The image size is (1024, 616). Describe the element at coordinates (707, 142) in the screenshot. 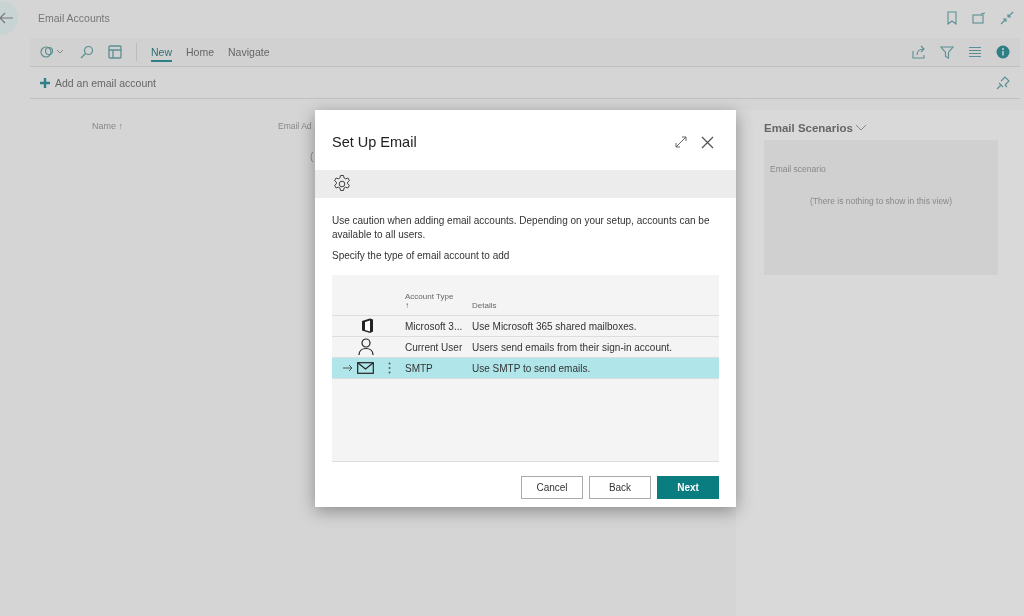

I see `close-icon` at that location.